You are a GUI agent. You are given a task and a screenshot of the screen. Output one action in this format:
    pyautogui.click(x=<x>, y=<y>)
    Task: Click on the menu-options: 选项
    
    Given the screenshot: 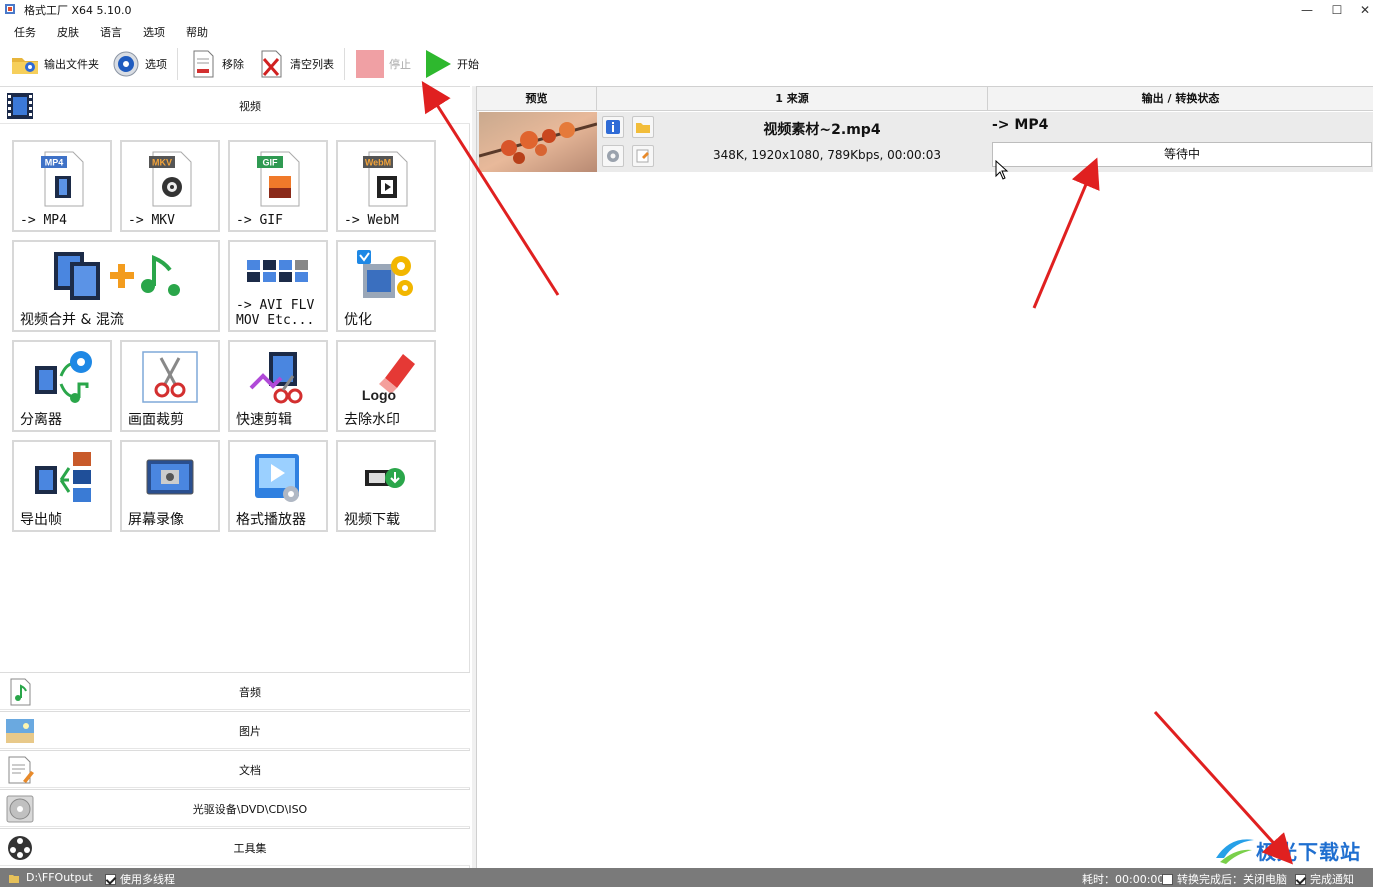 What is the action you would take?
    pyautogui.click(x=150, y=32)
    